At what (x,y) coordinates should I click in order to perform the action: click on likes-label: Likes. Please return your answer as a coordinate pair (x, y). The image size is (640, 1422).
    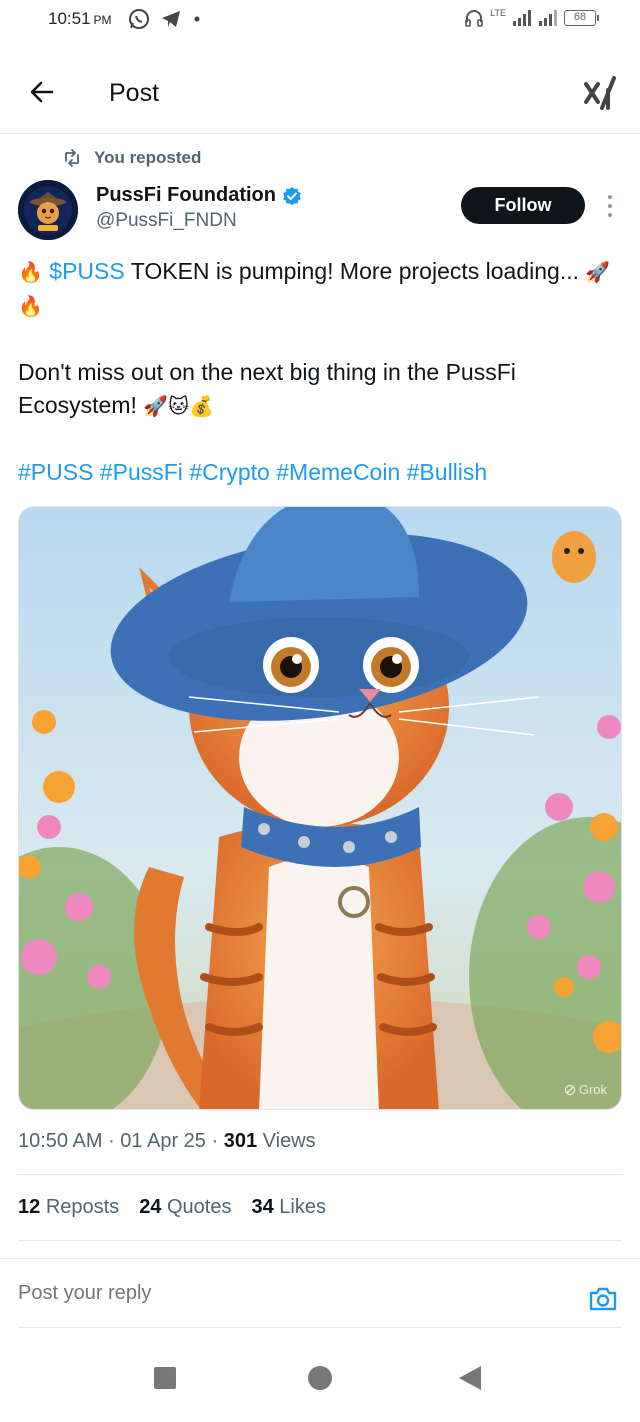
    Looking at the image, I should click on (302, 1207).